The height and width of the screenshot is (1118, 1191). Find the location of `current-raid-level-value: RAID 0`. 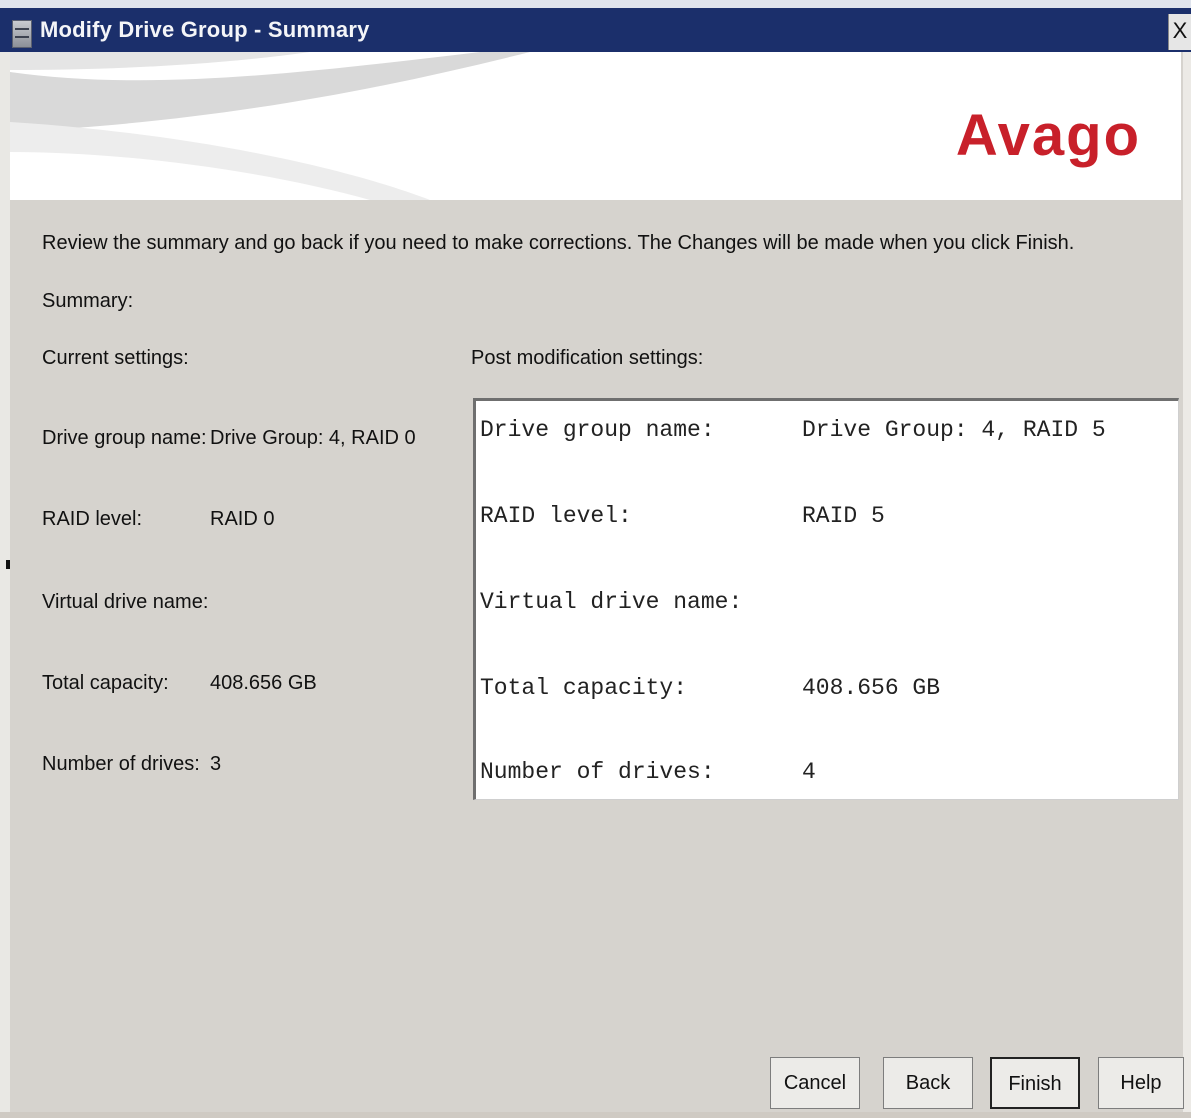

current-raid-level-value: RAID 0 is located at coordinates (242, 519).